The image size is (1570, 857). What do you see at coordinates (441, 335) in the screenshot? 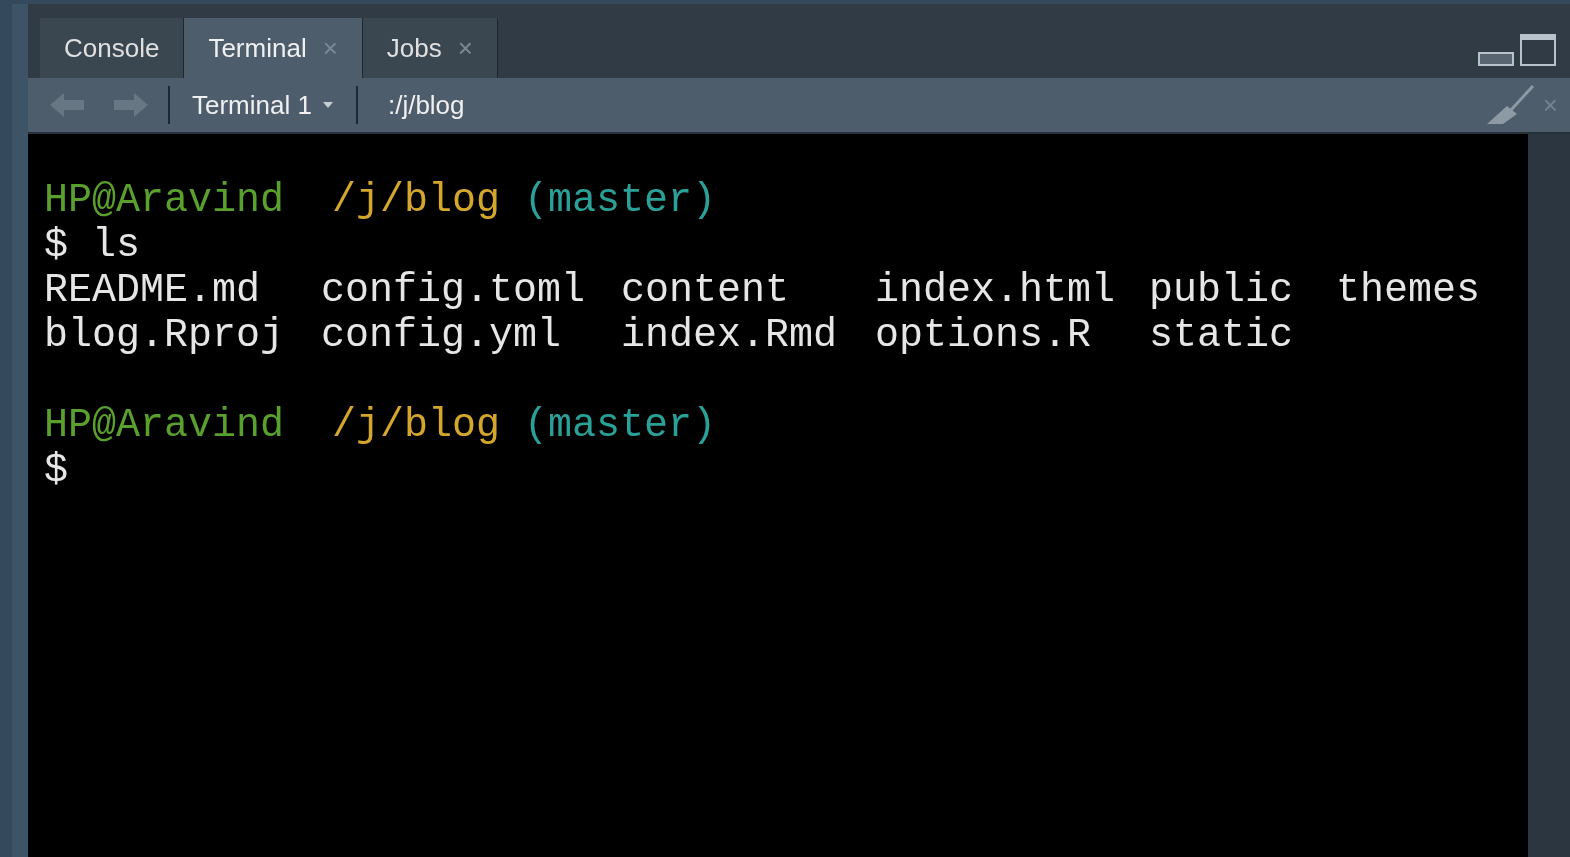
I see `file-name: config.yml` at bounding box center [441, 335].